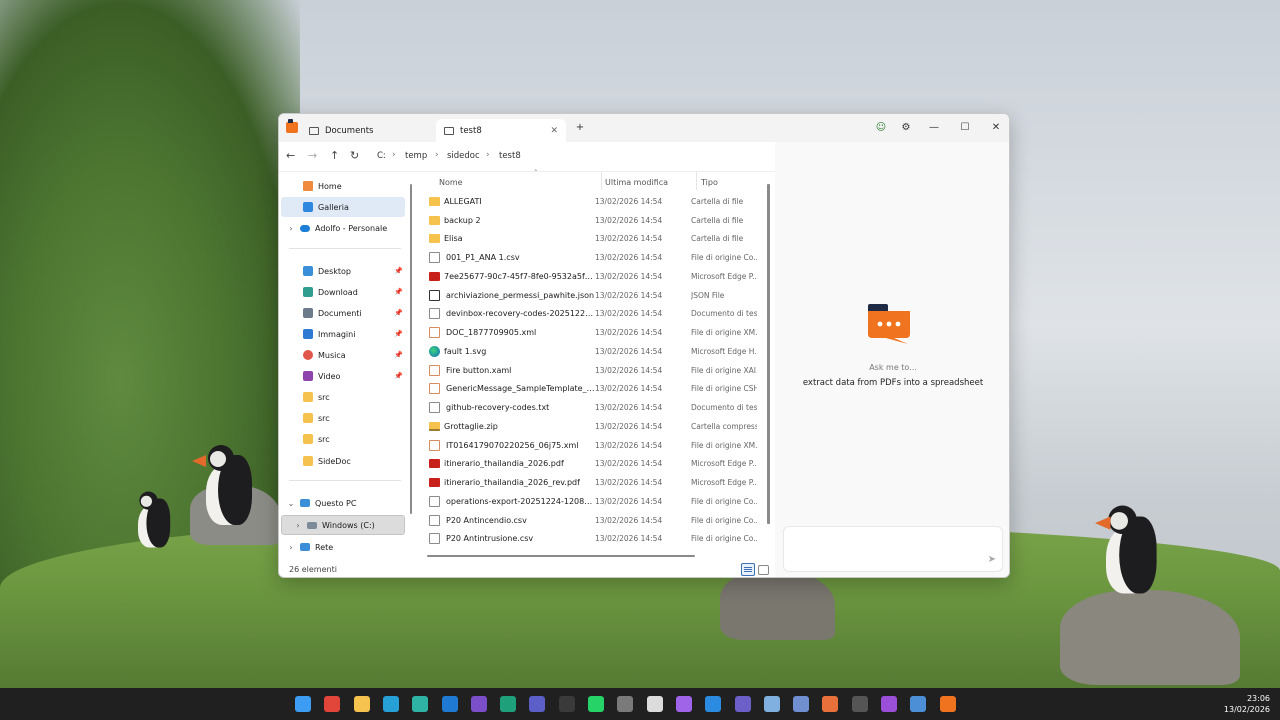 This screenshot has height=720, width=1280. Describe the element at coordinates (742, 704) in the screenshot. I see `app-icon` at that location.